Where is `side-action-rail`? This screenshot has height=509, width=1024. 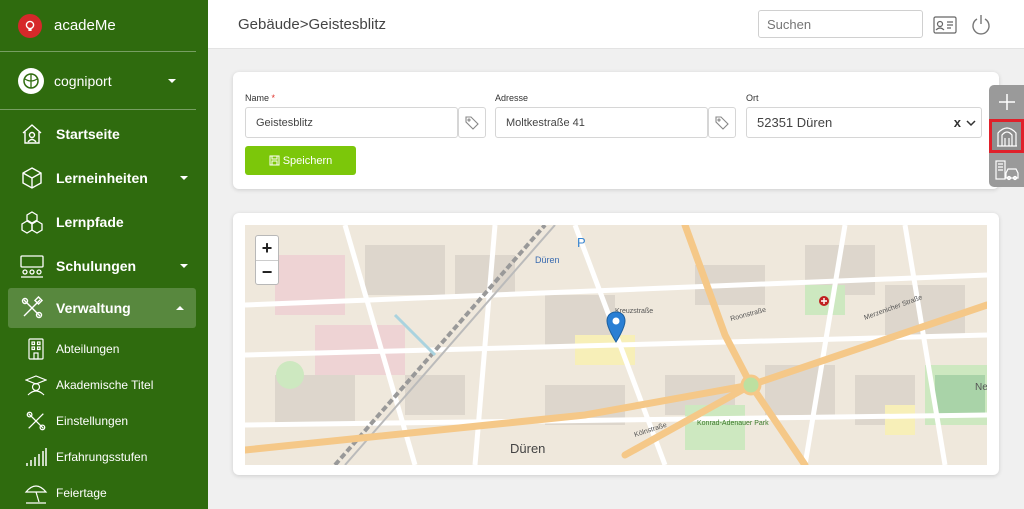 side-action-rail is located at coordinates (1006, 136).